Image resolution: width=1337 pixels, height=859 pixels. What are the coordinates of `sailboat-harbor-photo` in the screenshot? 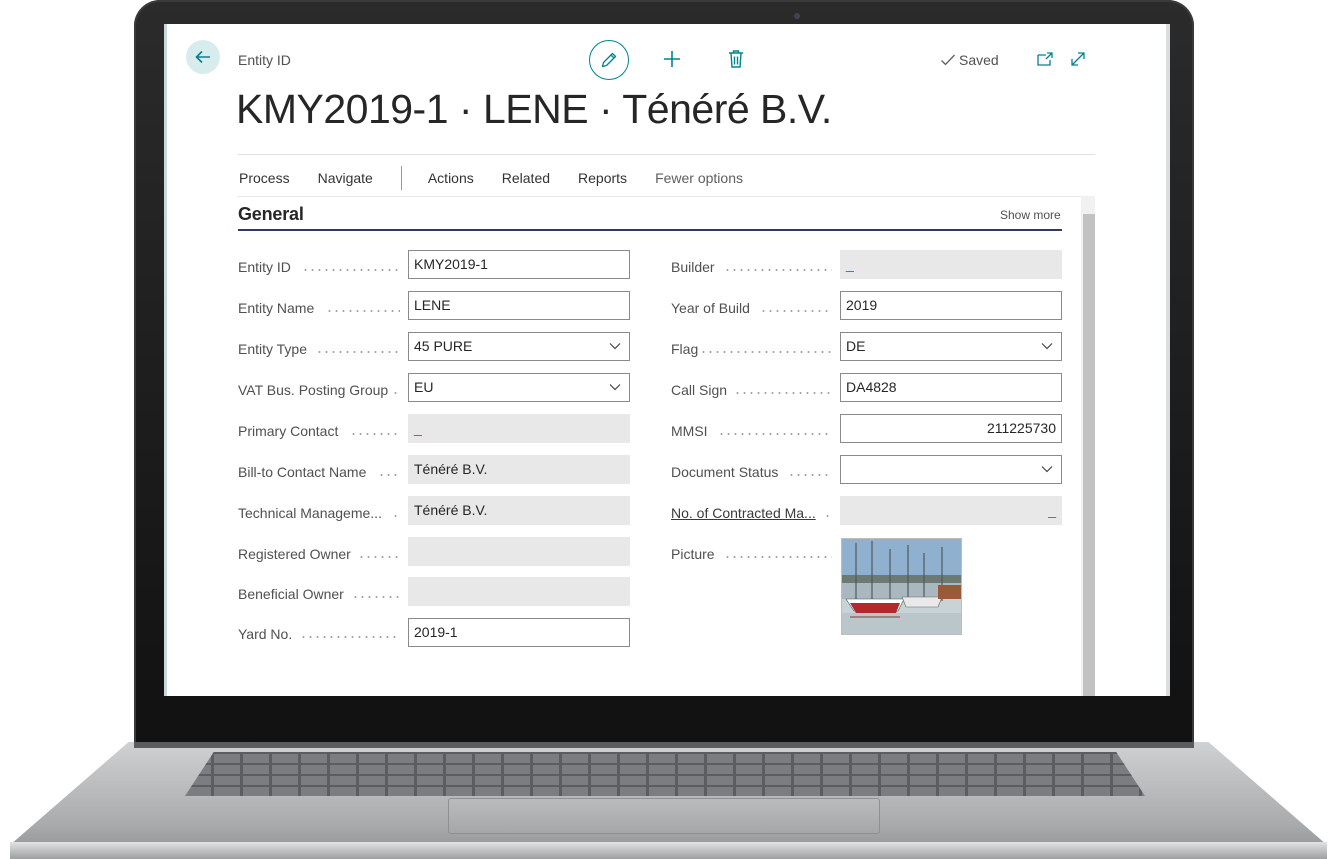 It's located at (901, 586).